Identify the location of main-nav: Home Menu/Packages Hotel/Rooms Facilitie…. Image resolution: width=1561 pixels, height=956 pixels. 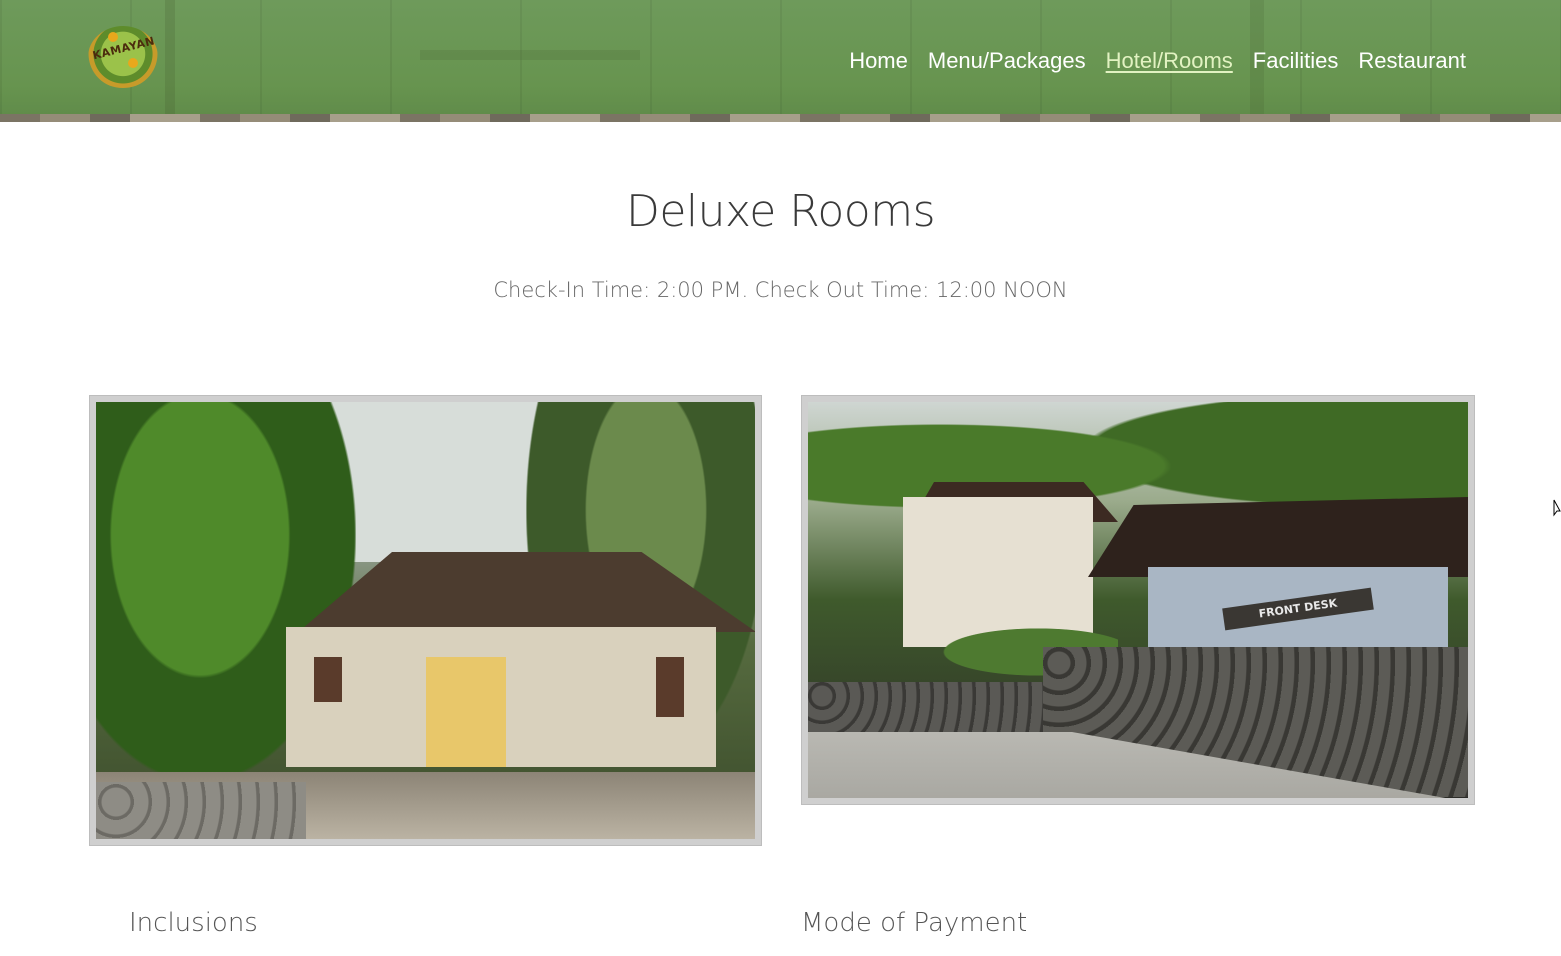
(1157, 61).